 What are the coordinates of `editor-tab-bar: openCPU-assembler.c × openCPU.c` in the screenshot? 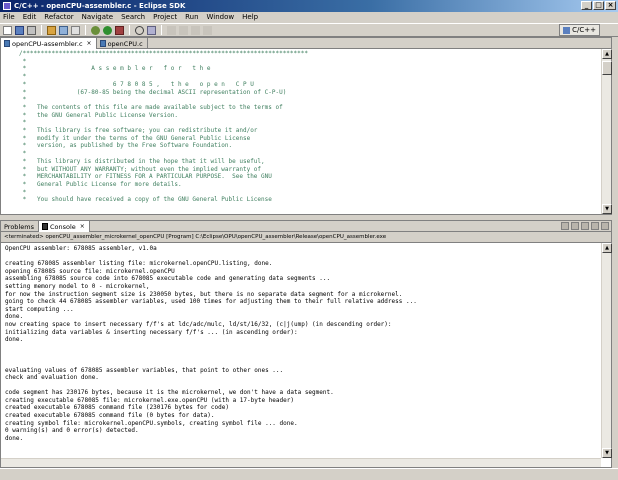 It's located at (306, 43).